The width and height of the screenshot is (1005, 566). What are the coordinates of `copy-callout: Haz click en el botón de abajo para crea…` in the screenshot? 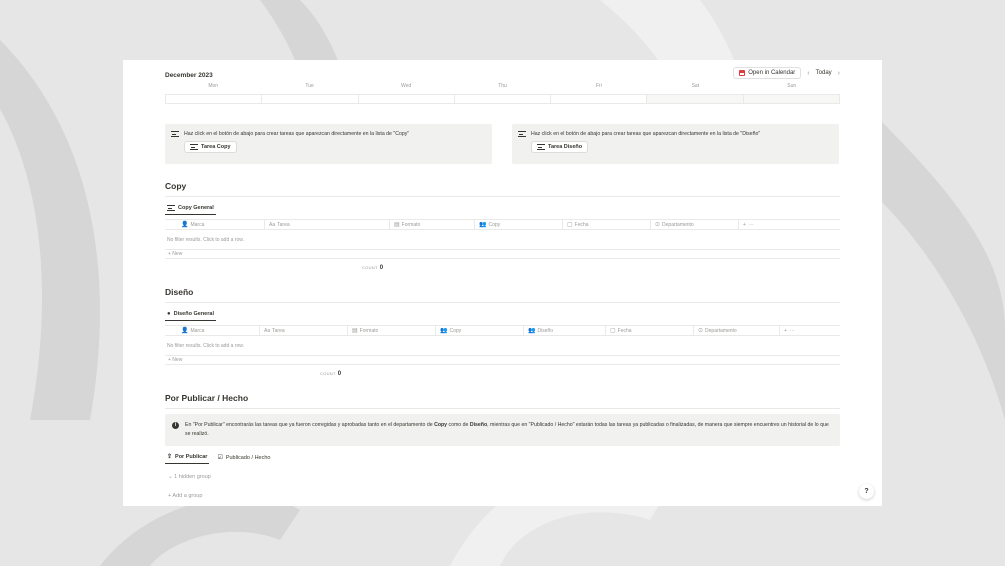 It's located at (328, 144).